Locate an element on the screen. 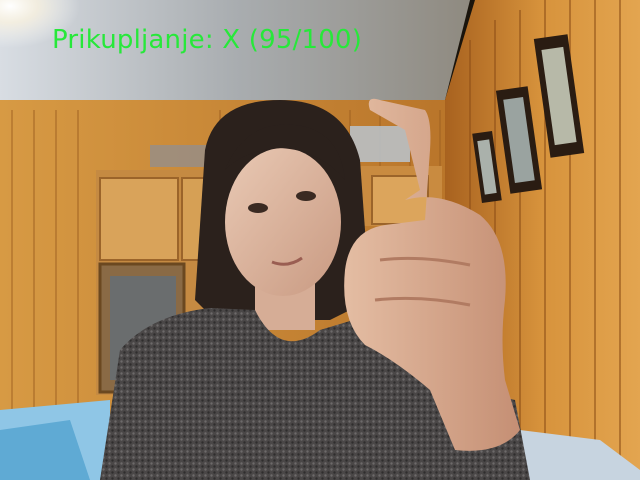 The height and width of the screenshot is (480, 640). left-eye is located at coordinates (258, 208).